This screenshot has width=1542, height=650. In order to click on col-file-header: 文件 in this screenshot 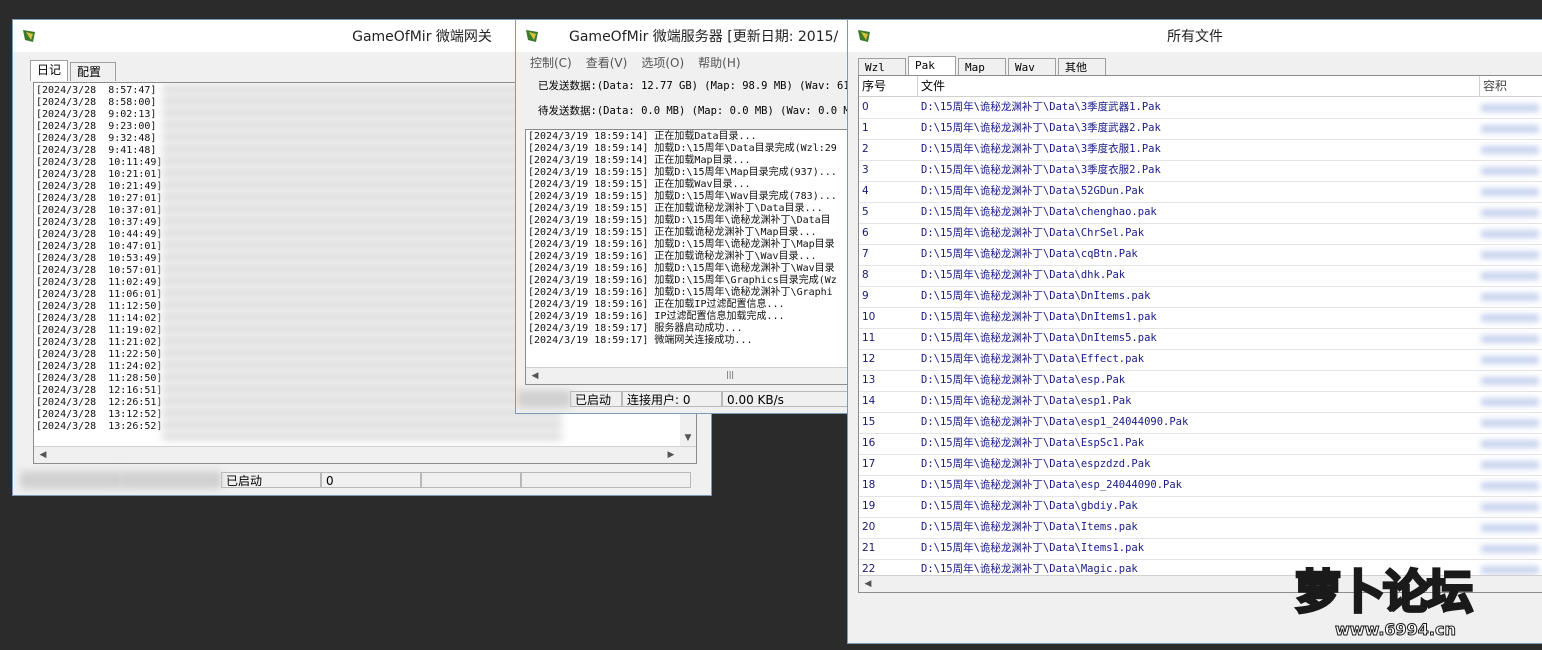, I will do `click(933, 86)`.